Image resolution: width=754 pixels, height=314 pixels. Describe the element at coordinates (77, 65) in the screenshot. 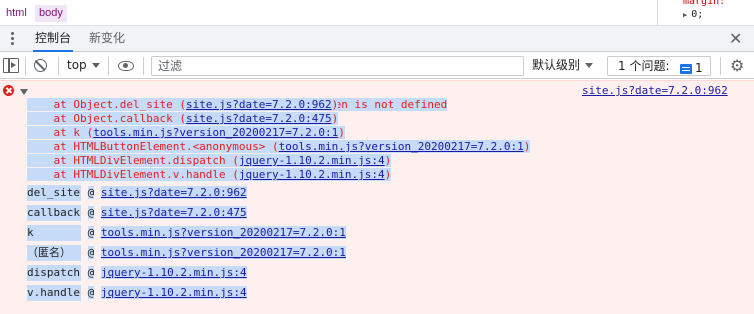

I see `context-label: top` at that location.